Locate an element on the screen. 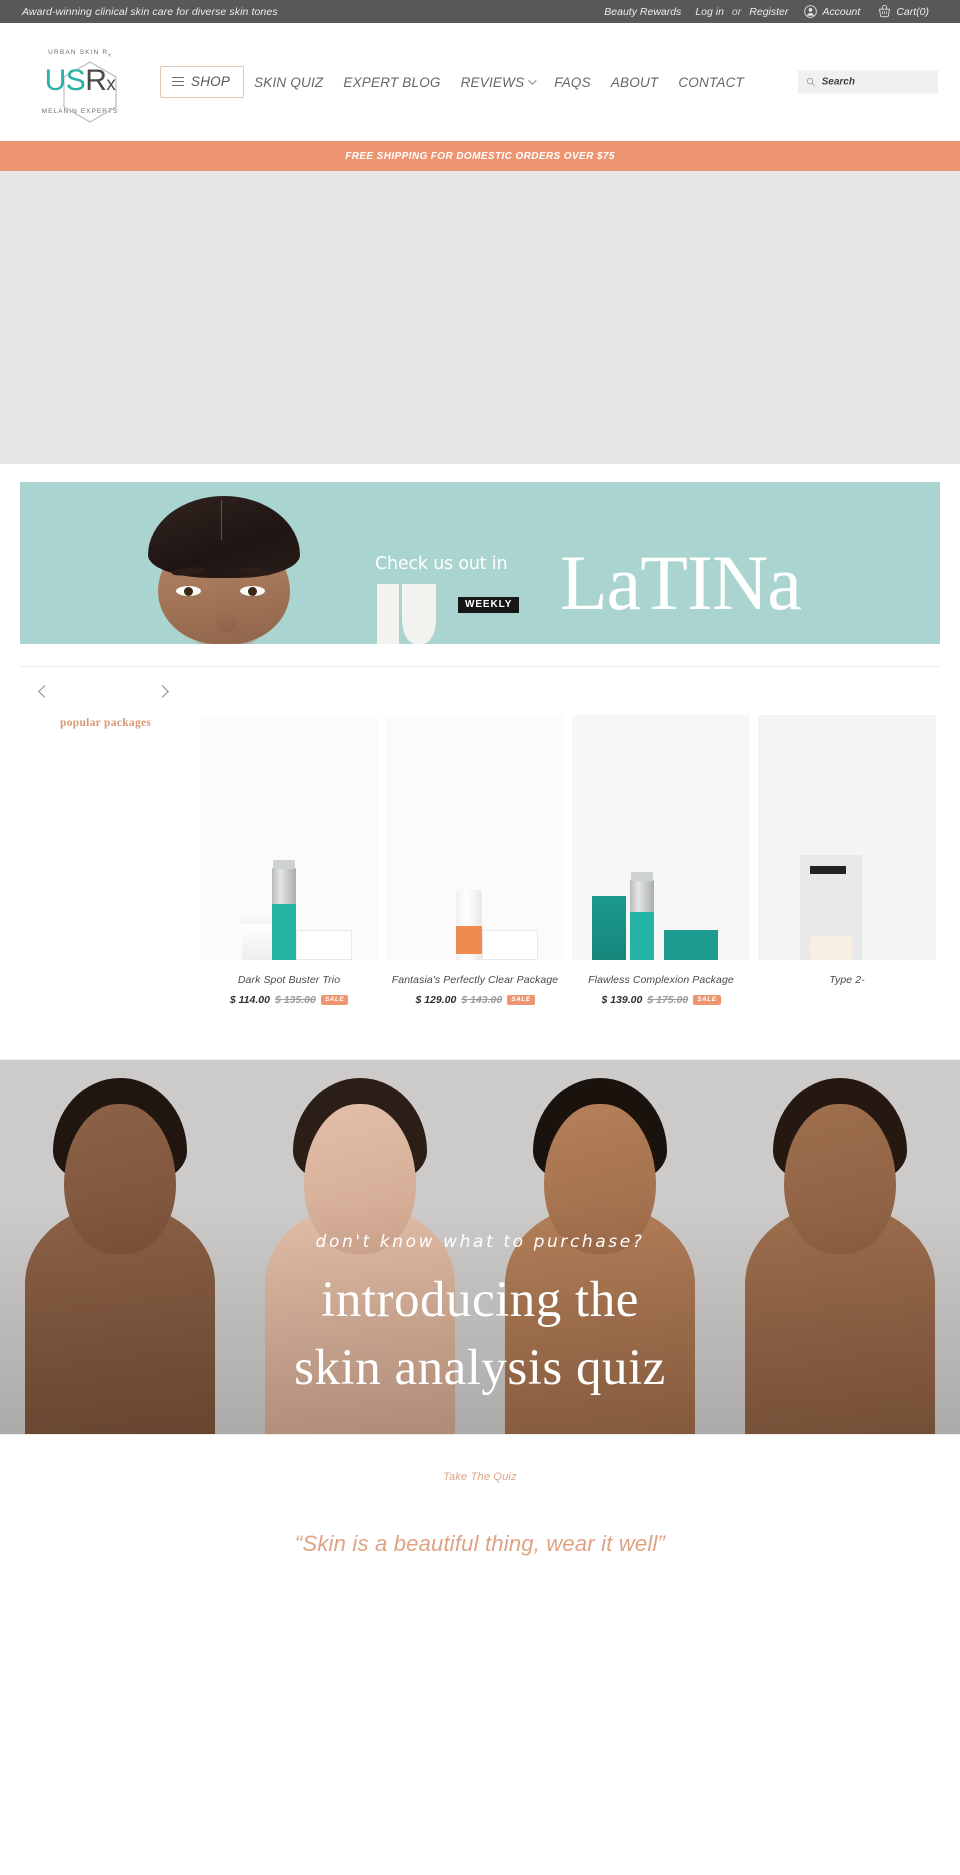  search-input is located at coordinates (875, 82).